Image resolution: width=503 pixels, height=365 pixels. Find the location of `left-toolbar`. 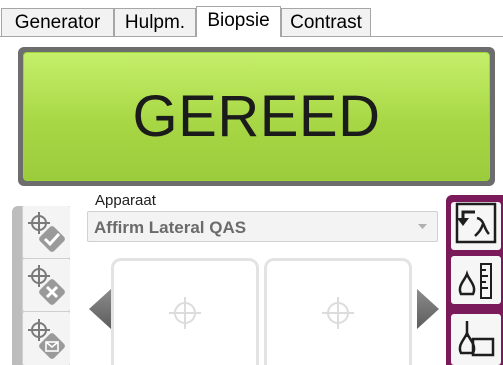

left-toolbar is located at coordinates (41, 285).